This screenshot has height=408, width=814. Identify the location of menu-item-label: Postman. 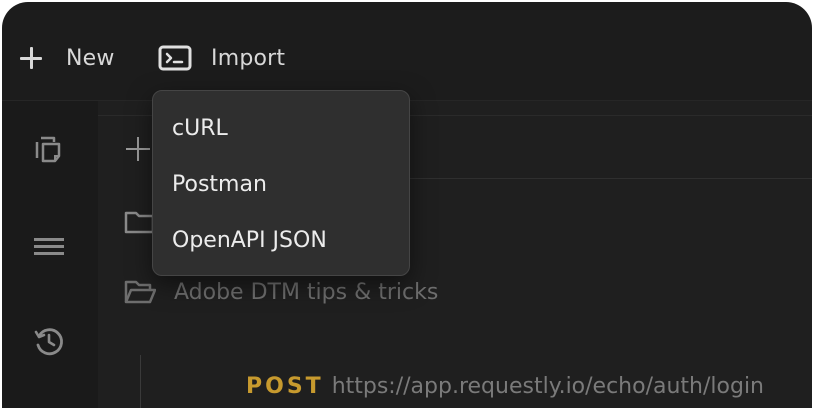
(219, 184).